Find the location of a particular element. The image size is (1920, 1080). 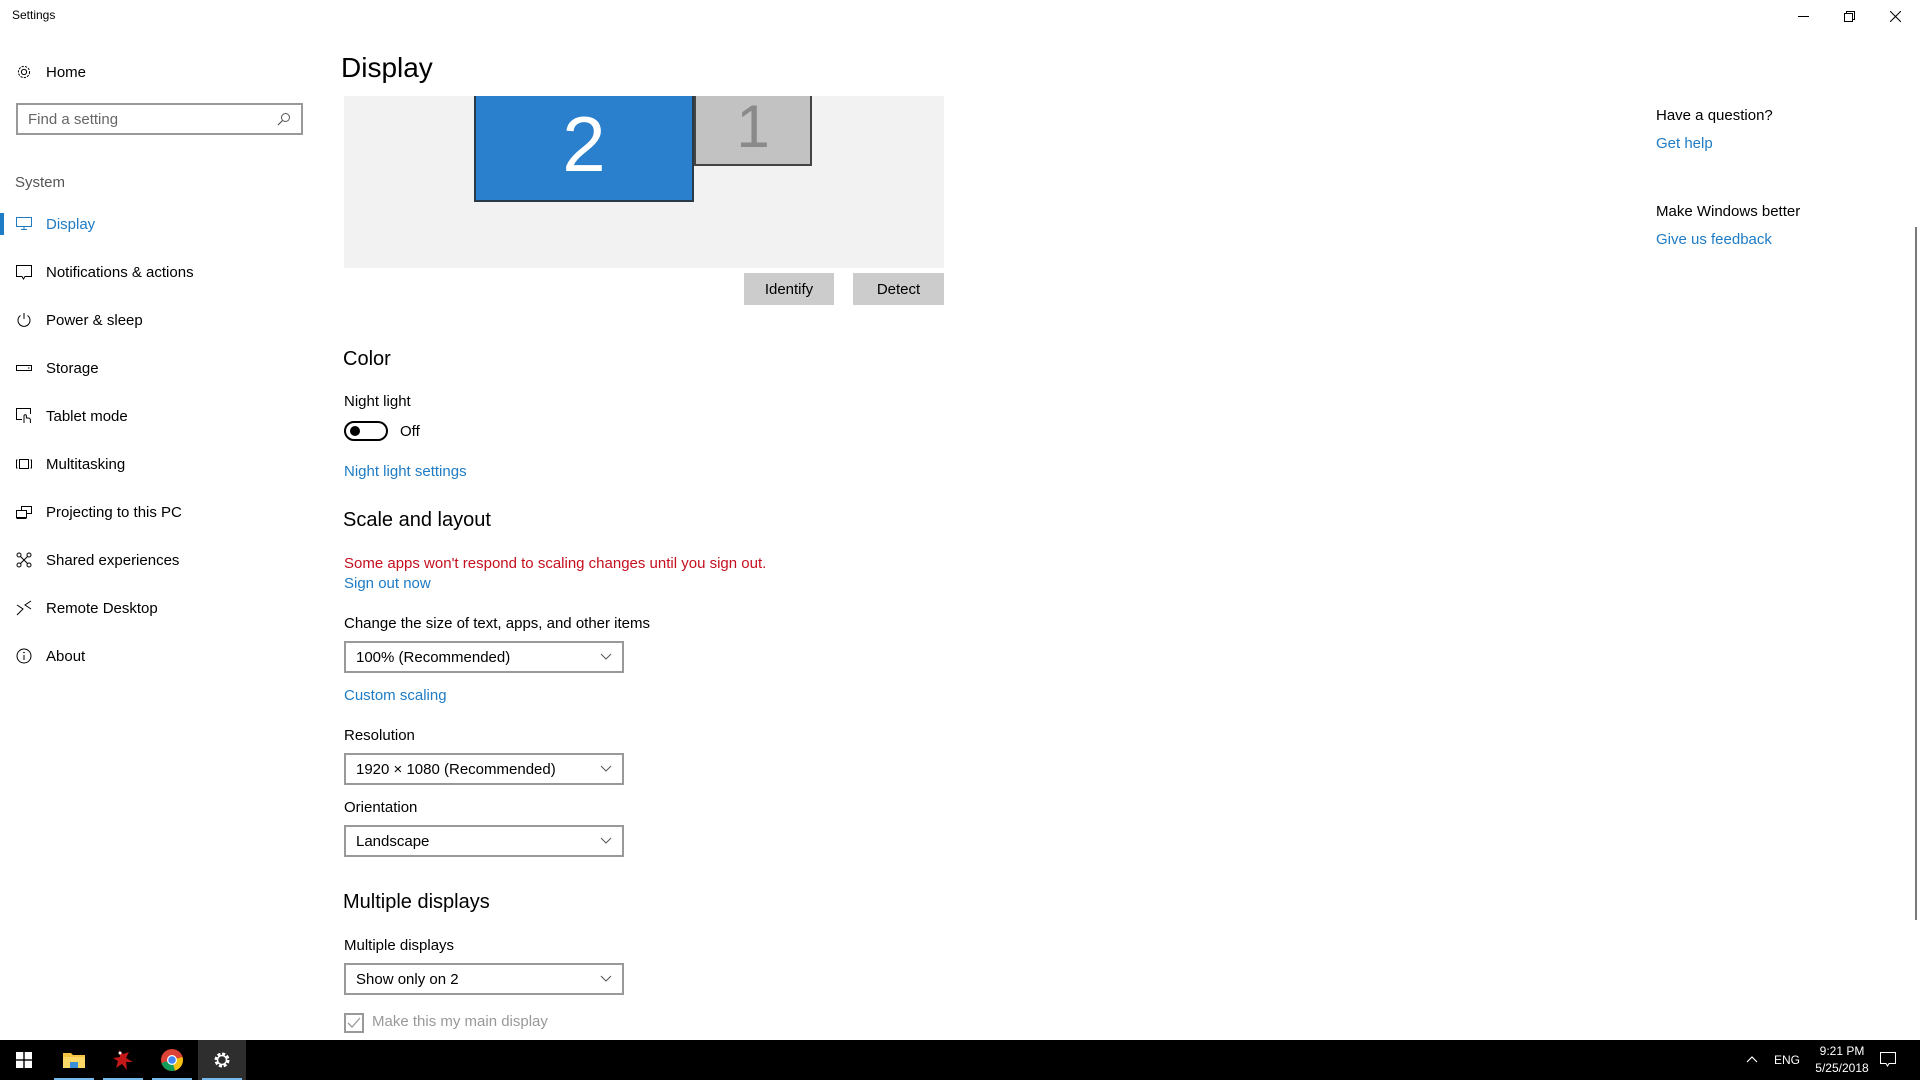

main-display-checkbox is located at coordinates (354, 1023).